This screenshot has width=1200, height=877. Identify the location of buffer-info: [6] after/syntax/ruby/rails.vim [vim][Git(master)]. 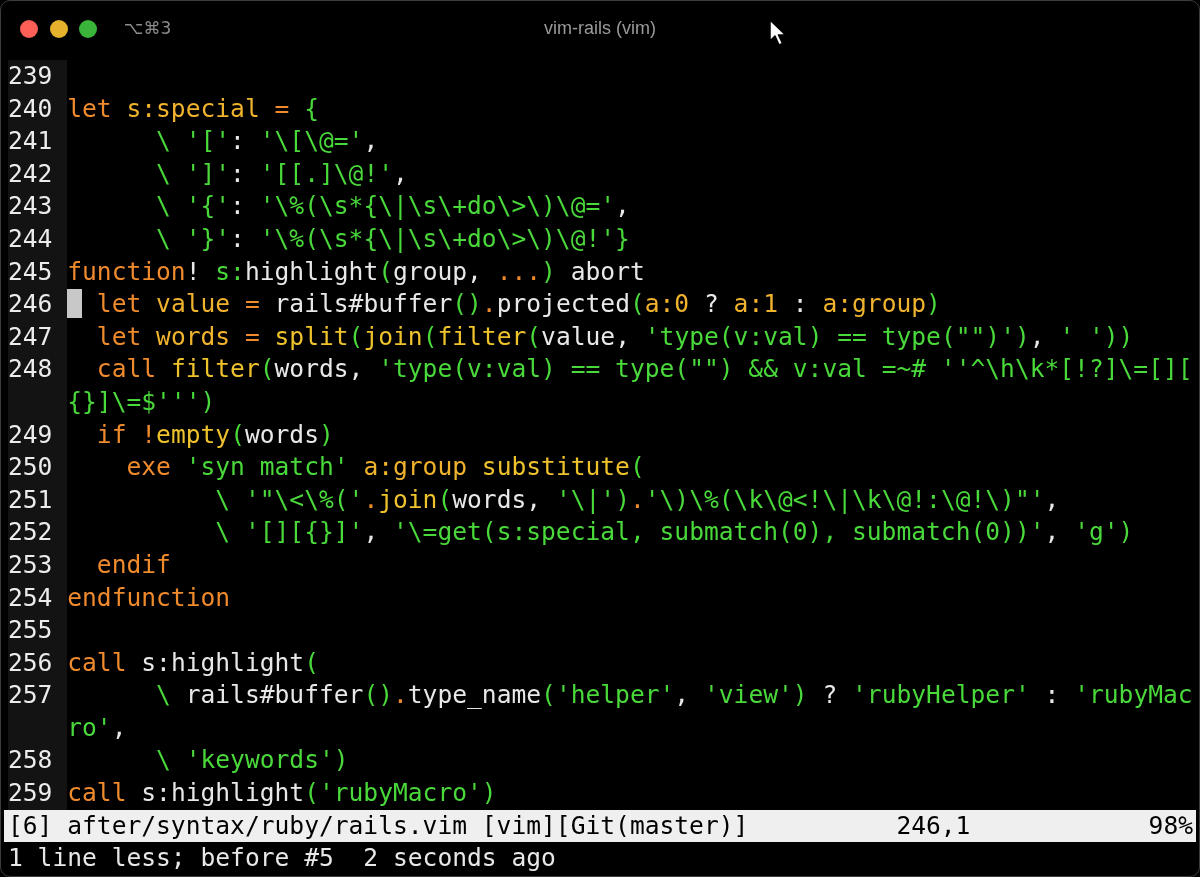
(379, 825).